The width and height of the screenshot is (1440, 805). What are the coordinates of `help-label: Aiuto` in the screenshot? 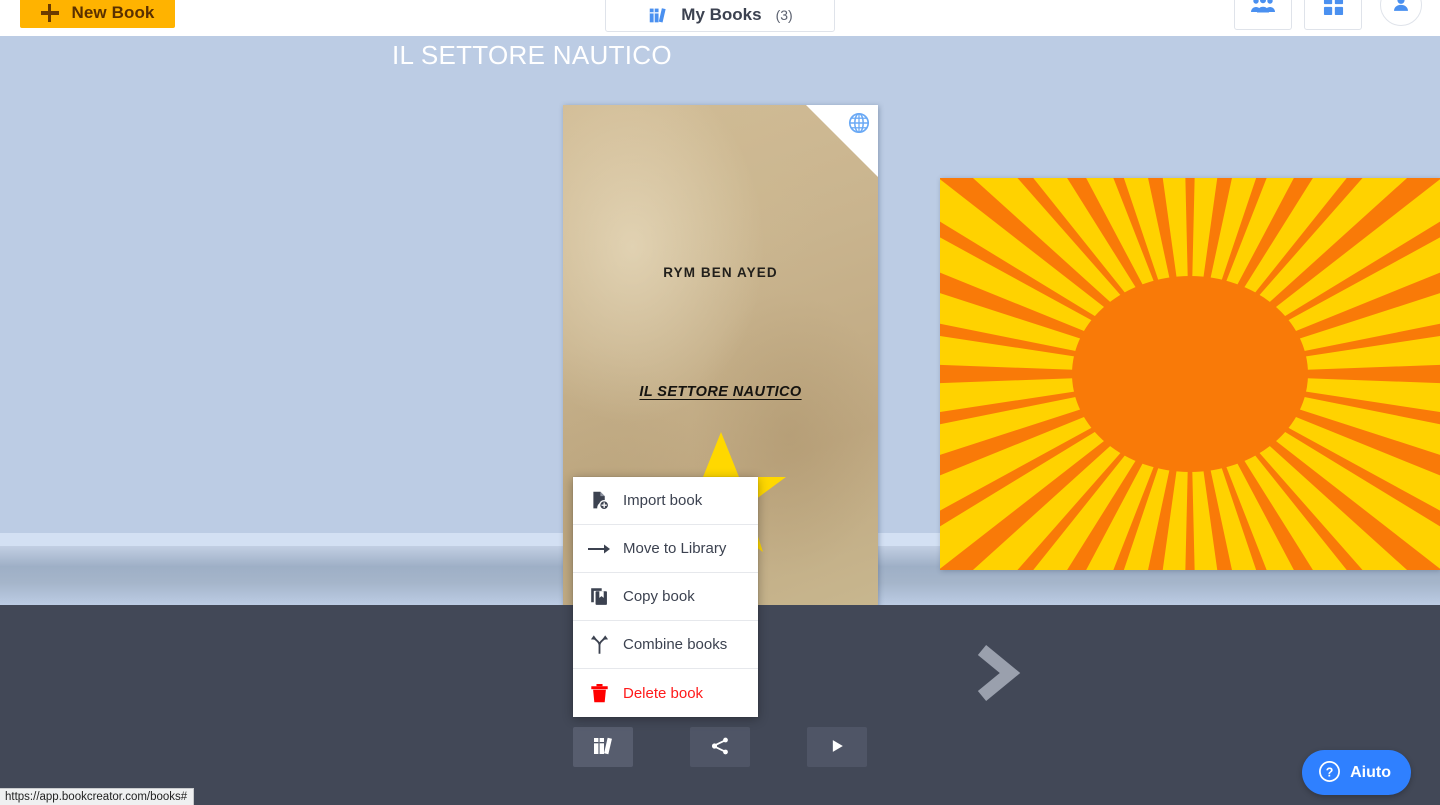 It's located at (1370, 772).